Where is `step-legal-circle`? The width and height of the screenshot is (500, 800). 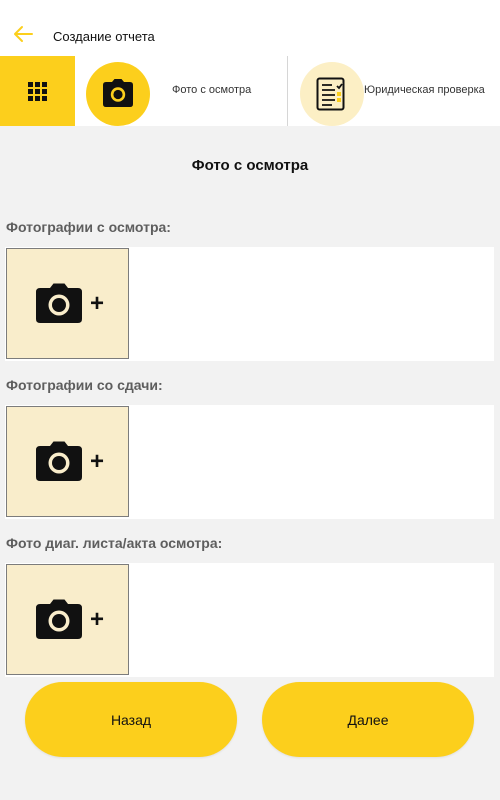
step-legal-circle is located at coordinates (332, 94).